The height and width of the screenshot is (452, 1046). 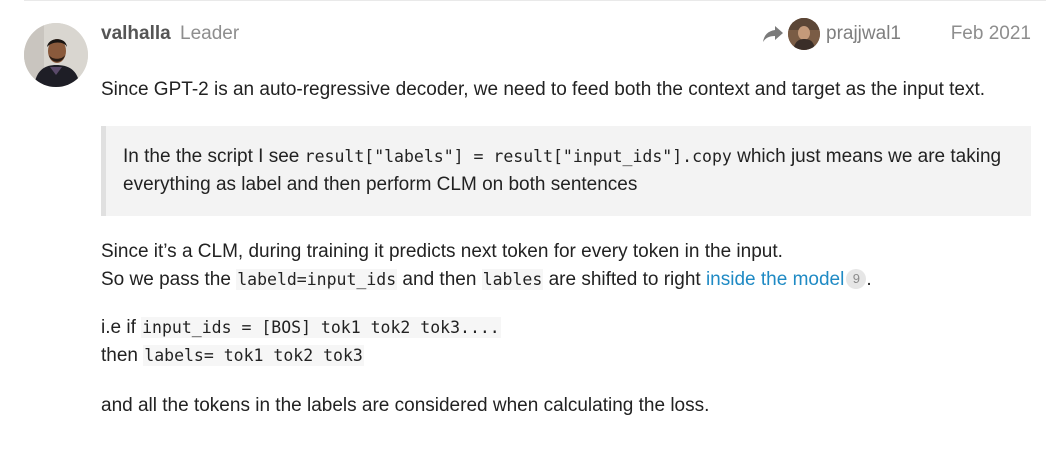 I want to click on post-meta: valhalla Leader, so click(x=170, y=34).